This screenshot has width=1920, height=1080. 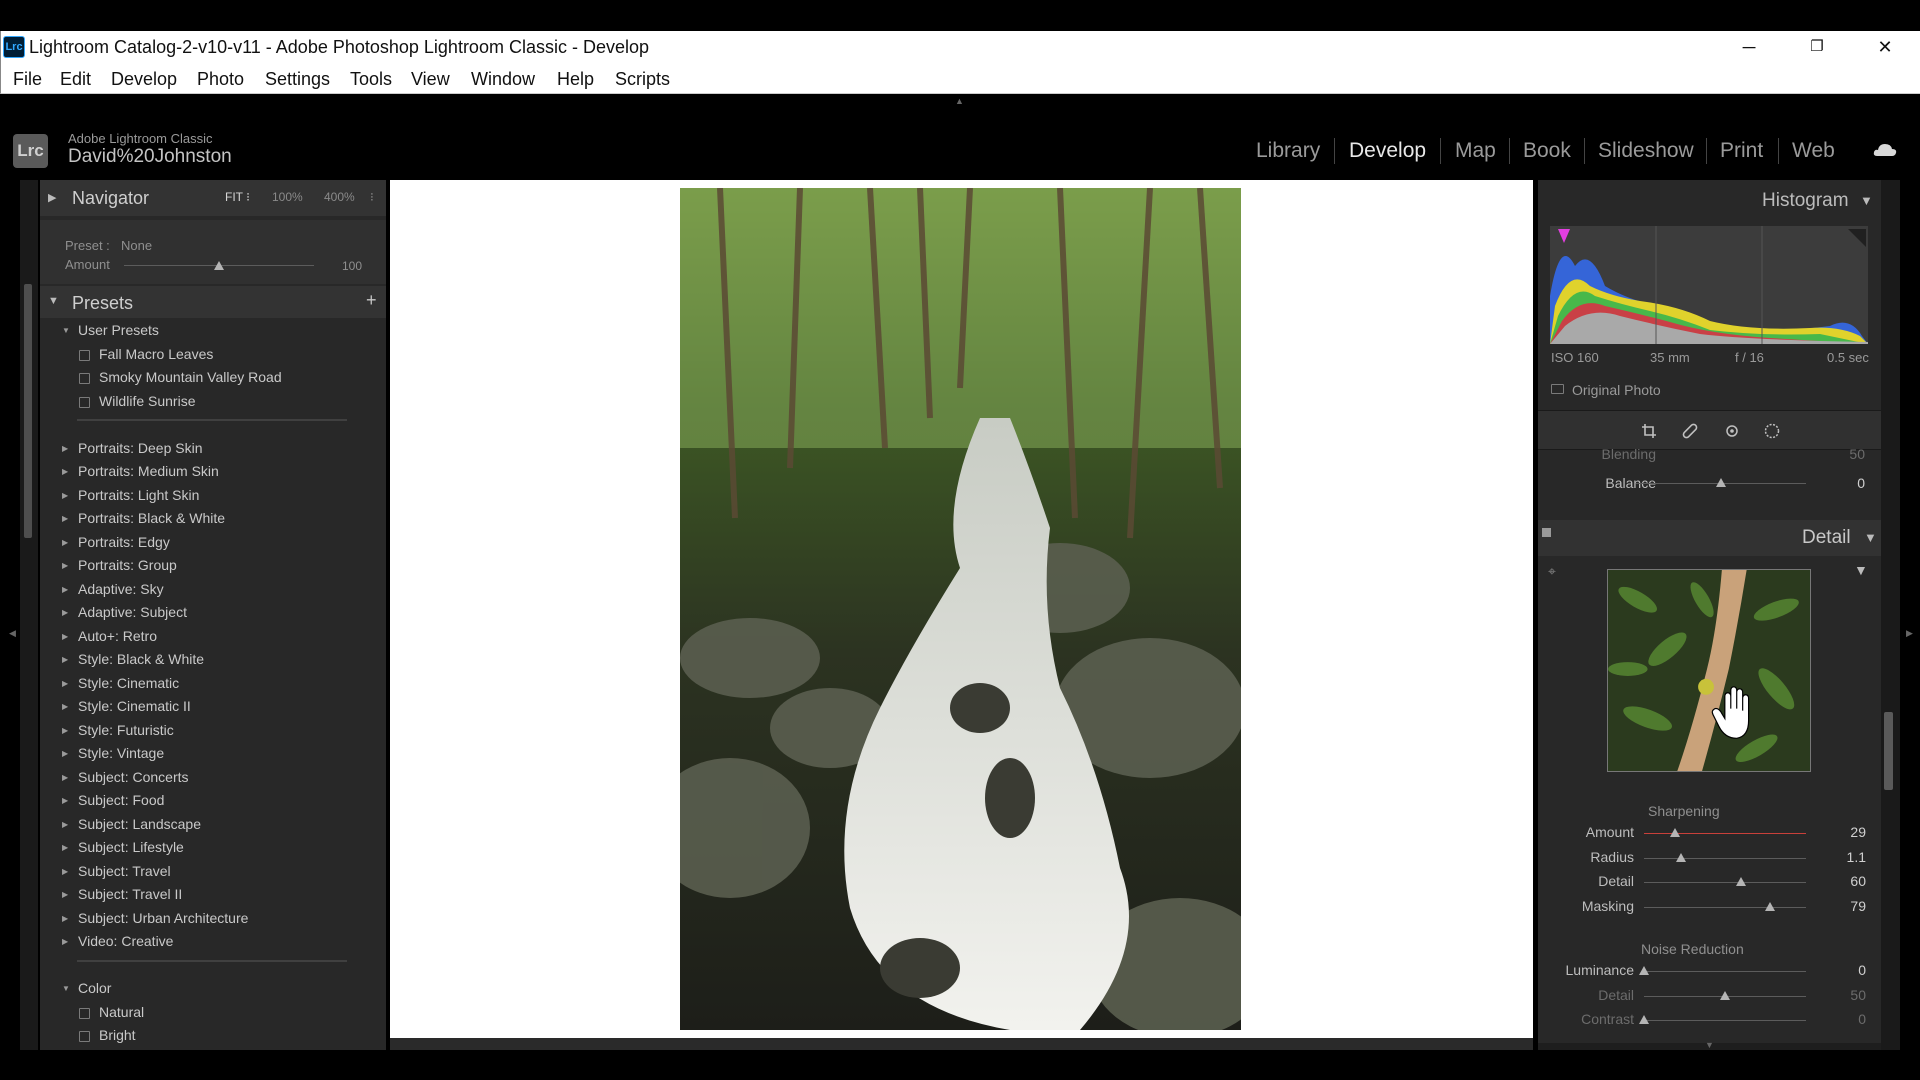 I want to click on module-map: Map, so click(x=1475, y=151).